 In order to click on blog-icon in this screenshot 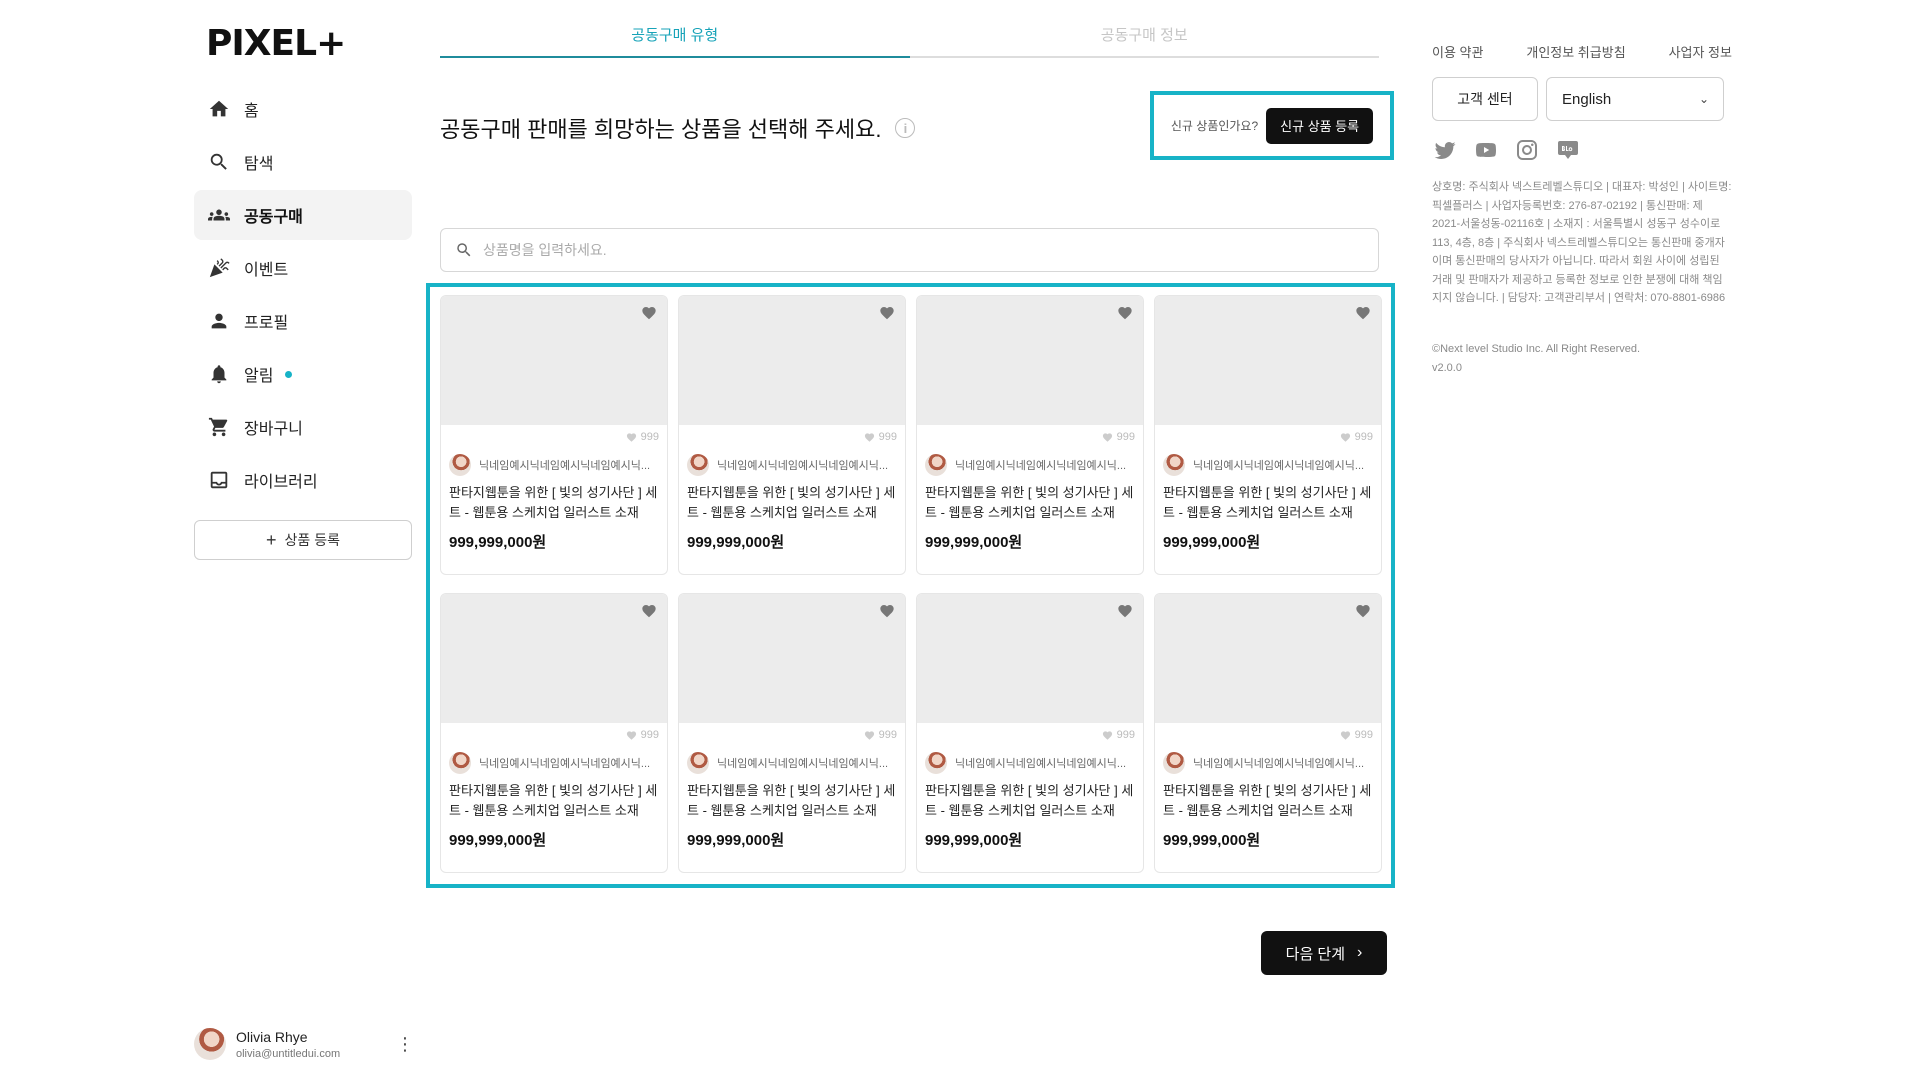, I will do `click(1568, 150)`.